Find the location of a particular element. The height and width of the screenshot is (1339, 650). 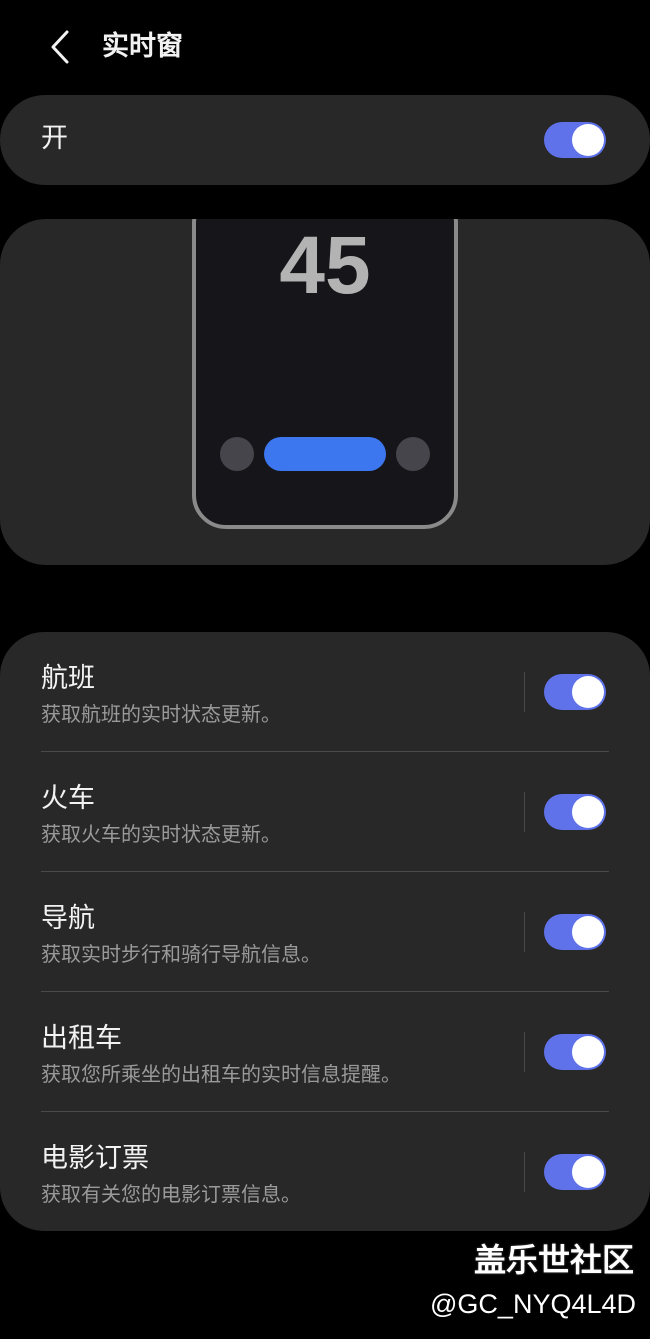

phone-frame: 45 is located at coordinates (325, 374).